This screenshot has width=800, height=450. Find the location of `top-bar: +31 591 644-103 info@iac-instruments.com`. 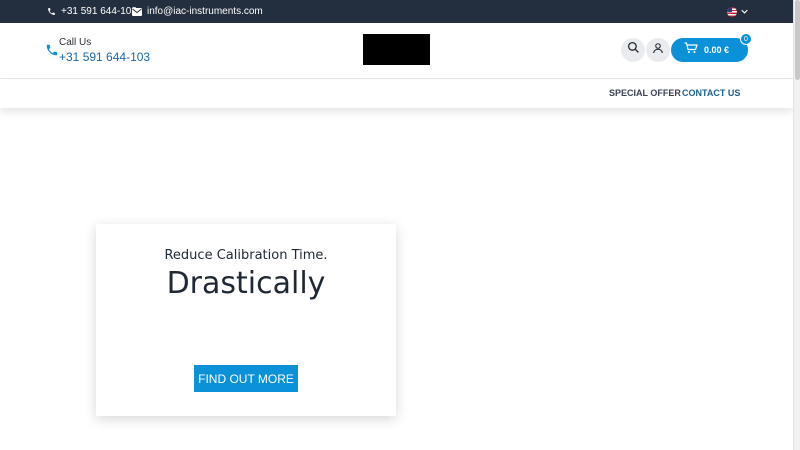

top-bar: +31 591 644-103 info@iac-instruments.com is located at coordinates (396, 11).